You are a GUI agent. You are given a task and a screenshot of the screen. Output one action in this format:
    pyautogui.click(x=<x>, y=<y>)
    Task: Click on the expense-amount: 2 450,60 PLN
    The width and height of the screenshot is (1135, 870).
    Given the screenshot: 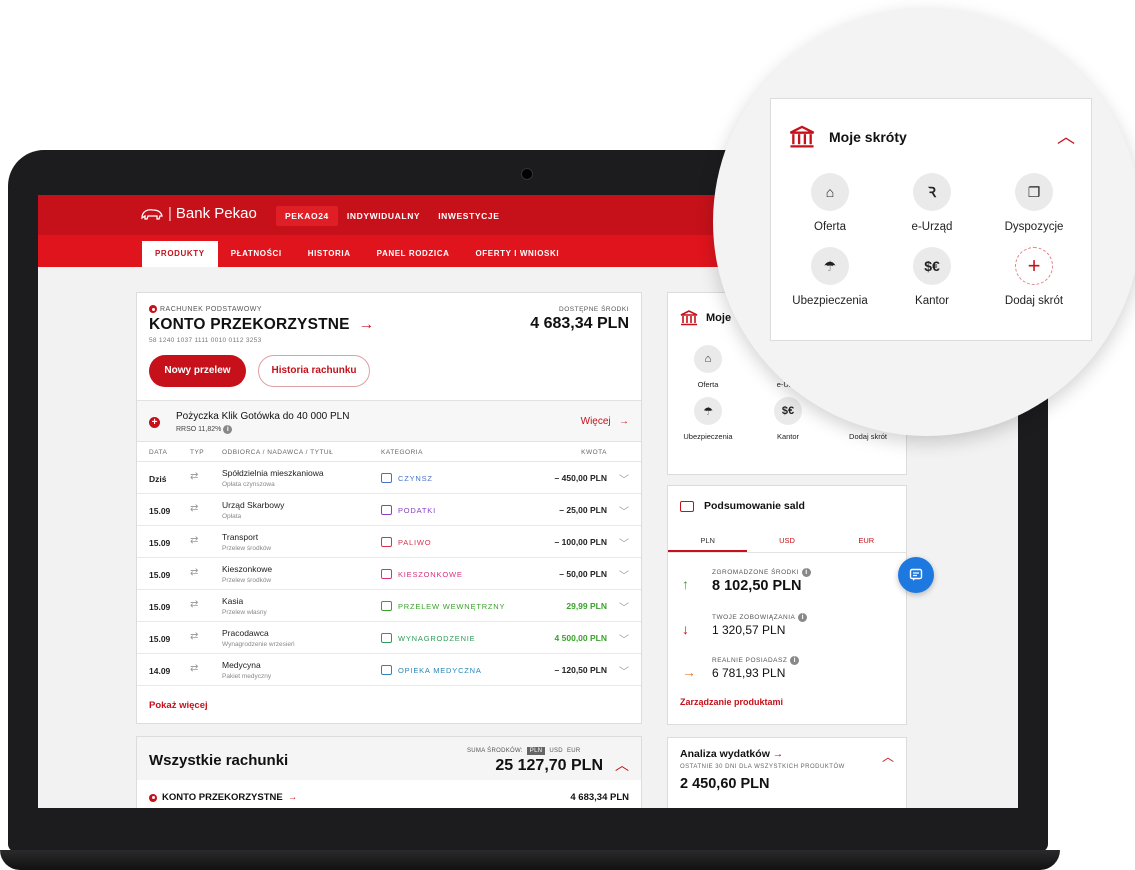 What is the action you would take?
    pyautogui.click(x=725, y=784)
    